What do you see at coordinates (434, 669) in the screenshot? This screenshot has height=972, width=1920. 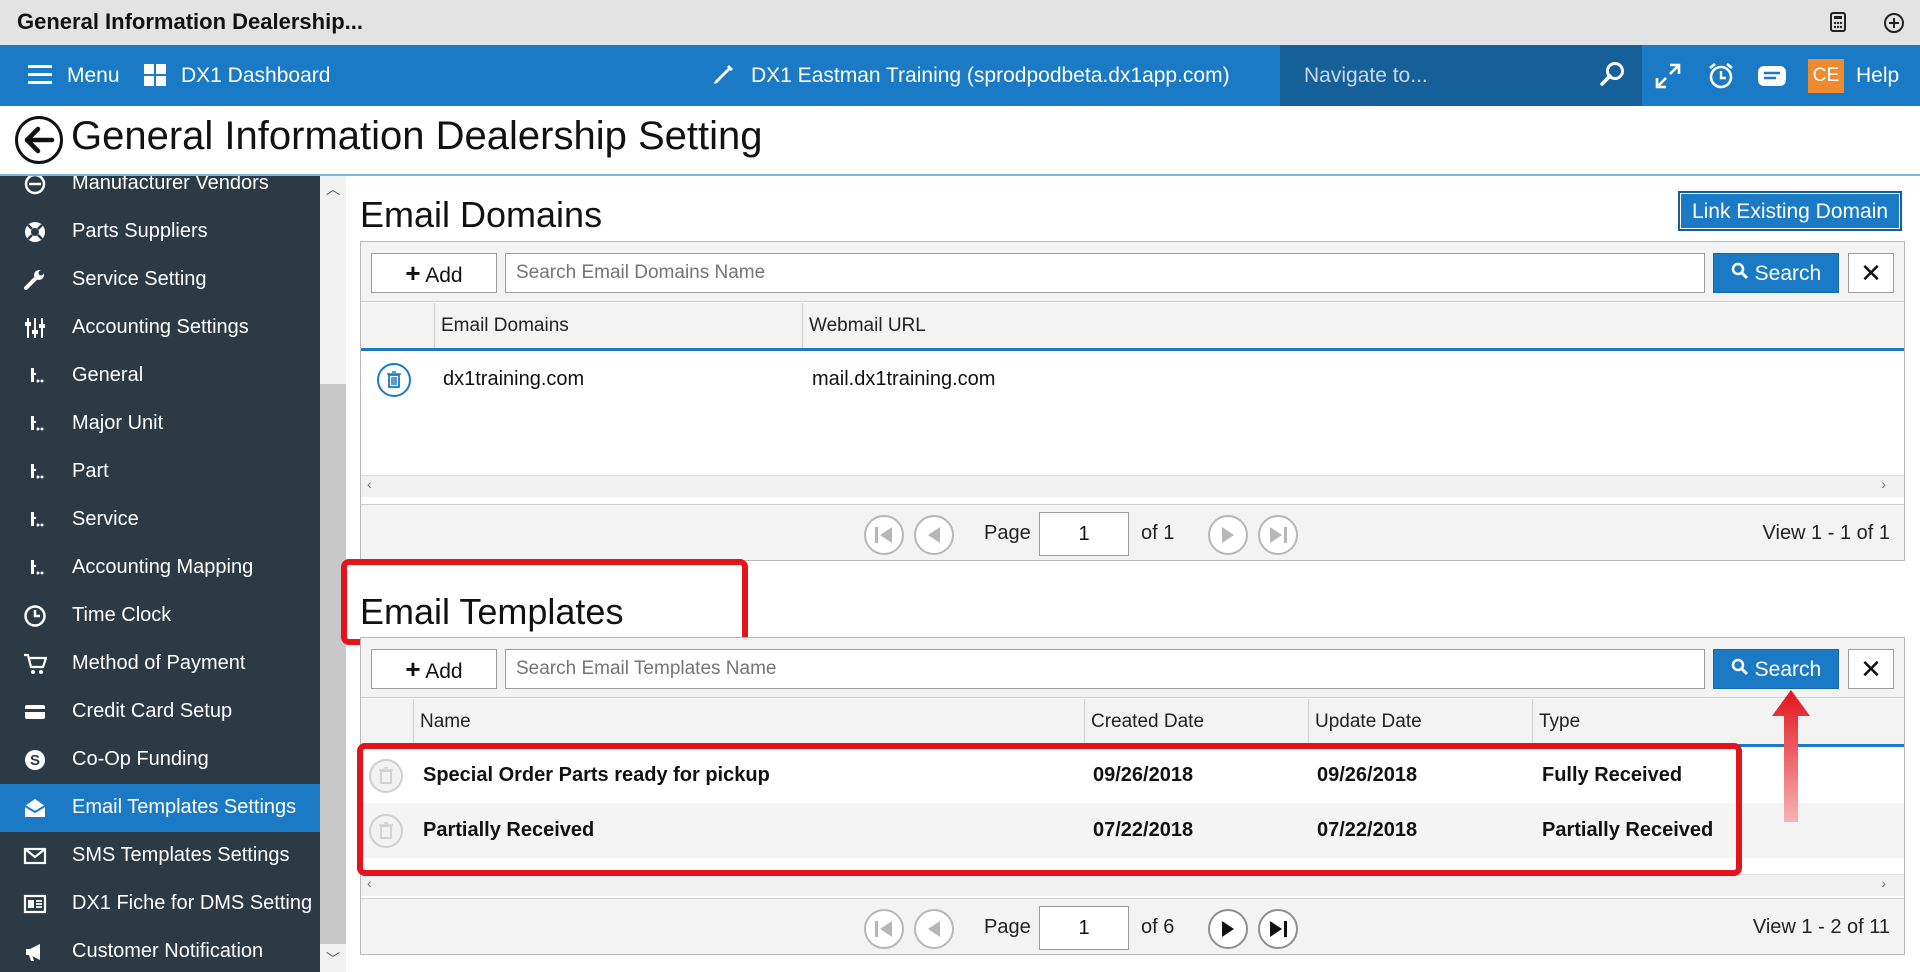 I see `add-template-button: + Add` at bounding box center [434, 669].